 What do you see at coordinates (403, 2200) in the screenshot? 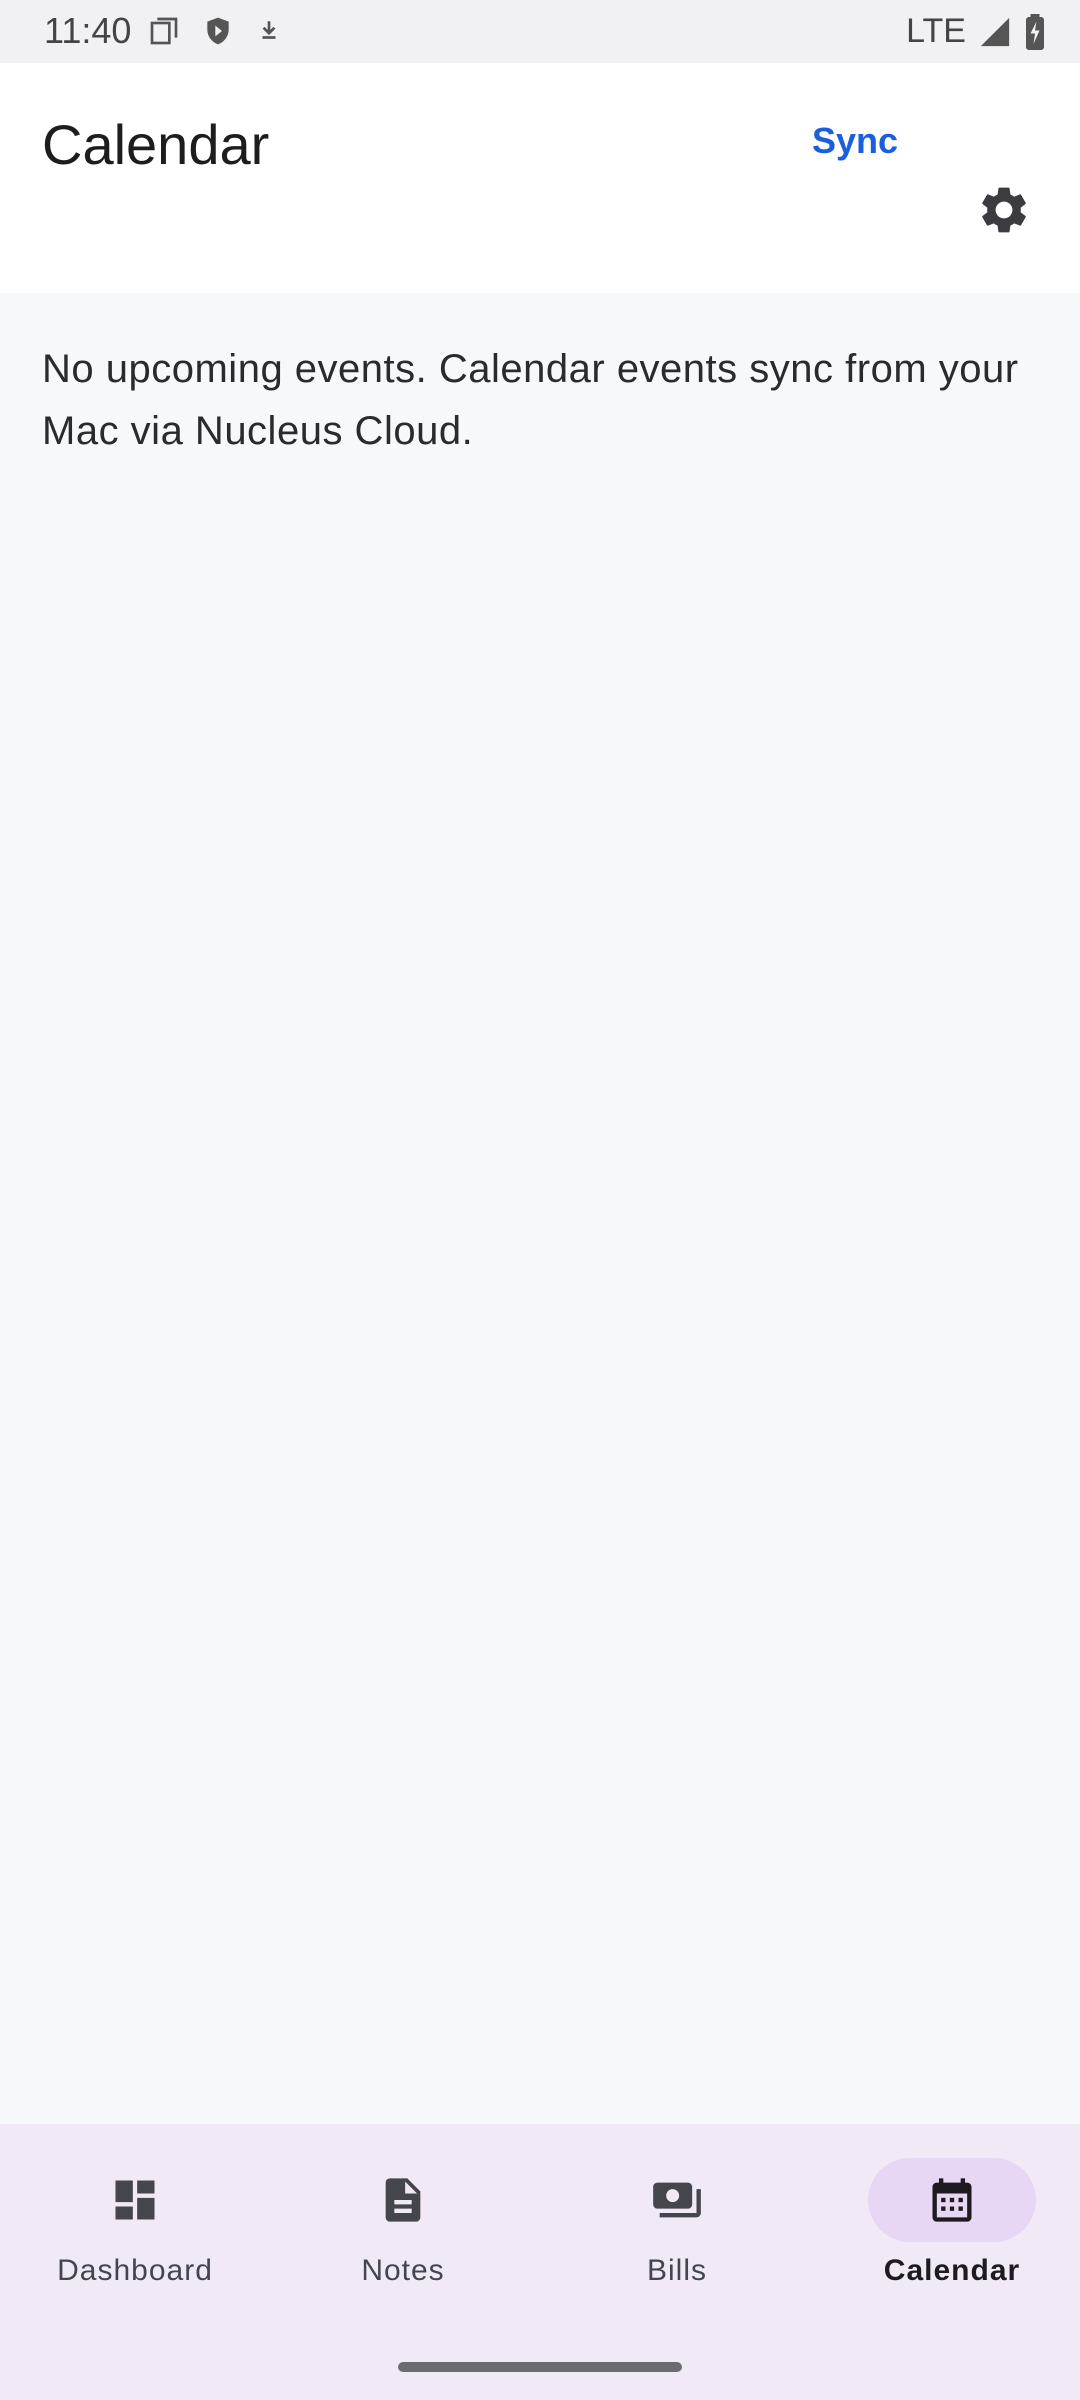
I see `notes-icon` at bounding box center [403, 2200].